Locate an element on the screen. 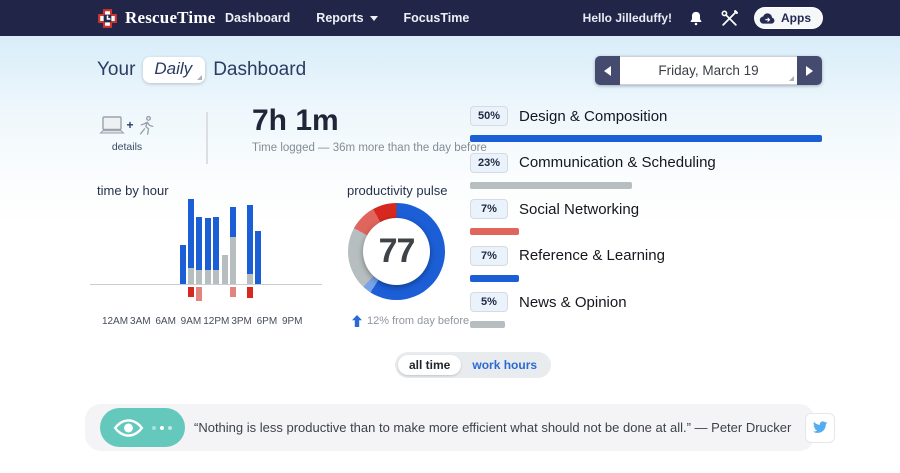  ellipsis-dots-icon is located at coordinates (162, 427).